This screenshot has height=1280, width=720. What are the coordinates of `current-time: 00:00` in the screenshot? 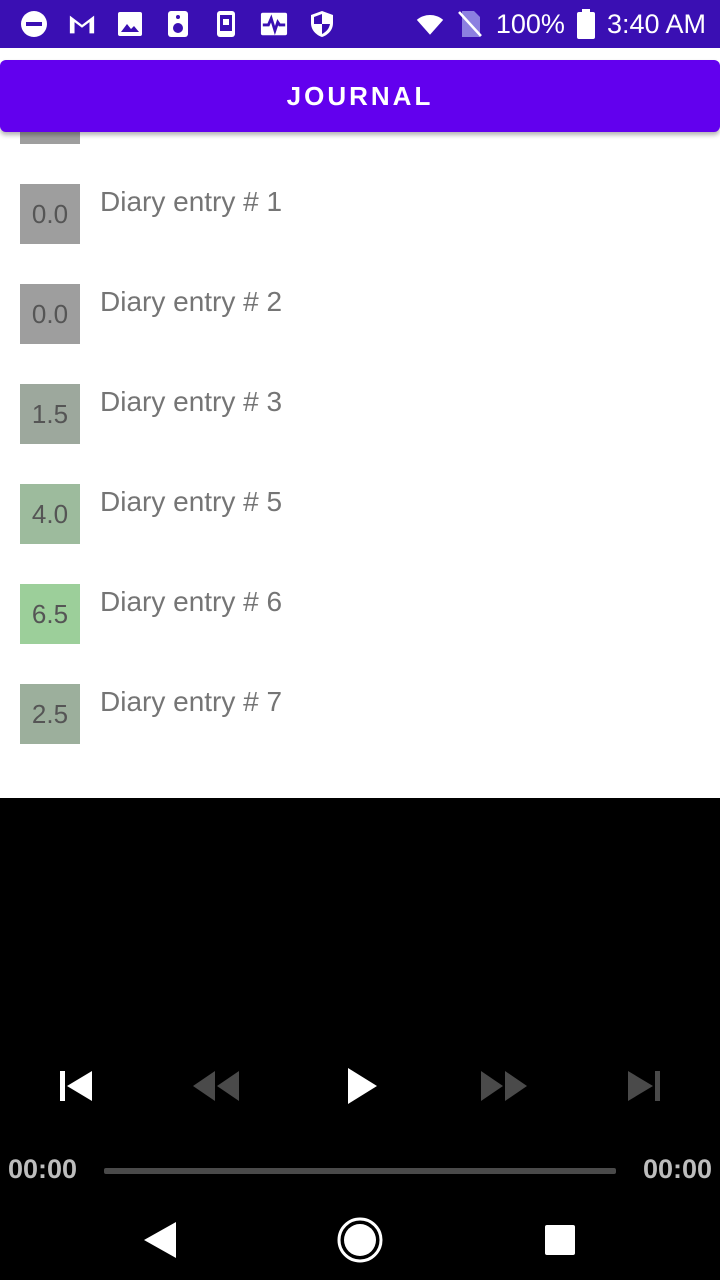 It's located at (43, 1169).